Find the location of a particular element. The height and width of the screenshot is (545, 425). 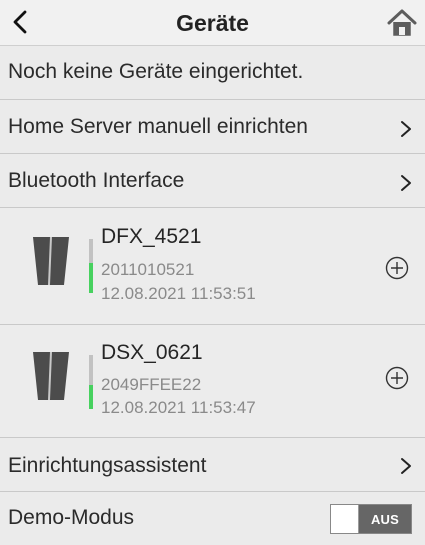

demo-mode-toggle: AUS is located at coordinates (371, 519).